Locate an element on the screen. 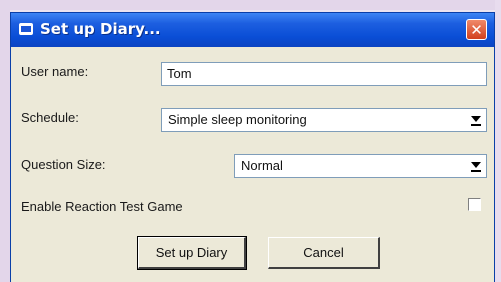 This screenshot has height=282, width=501. background-left is located at coordinates (5, 141).